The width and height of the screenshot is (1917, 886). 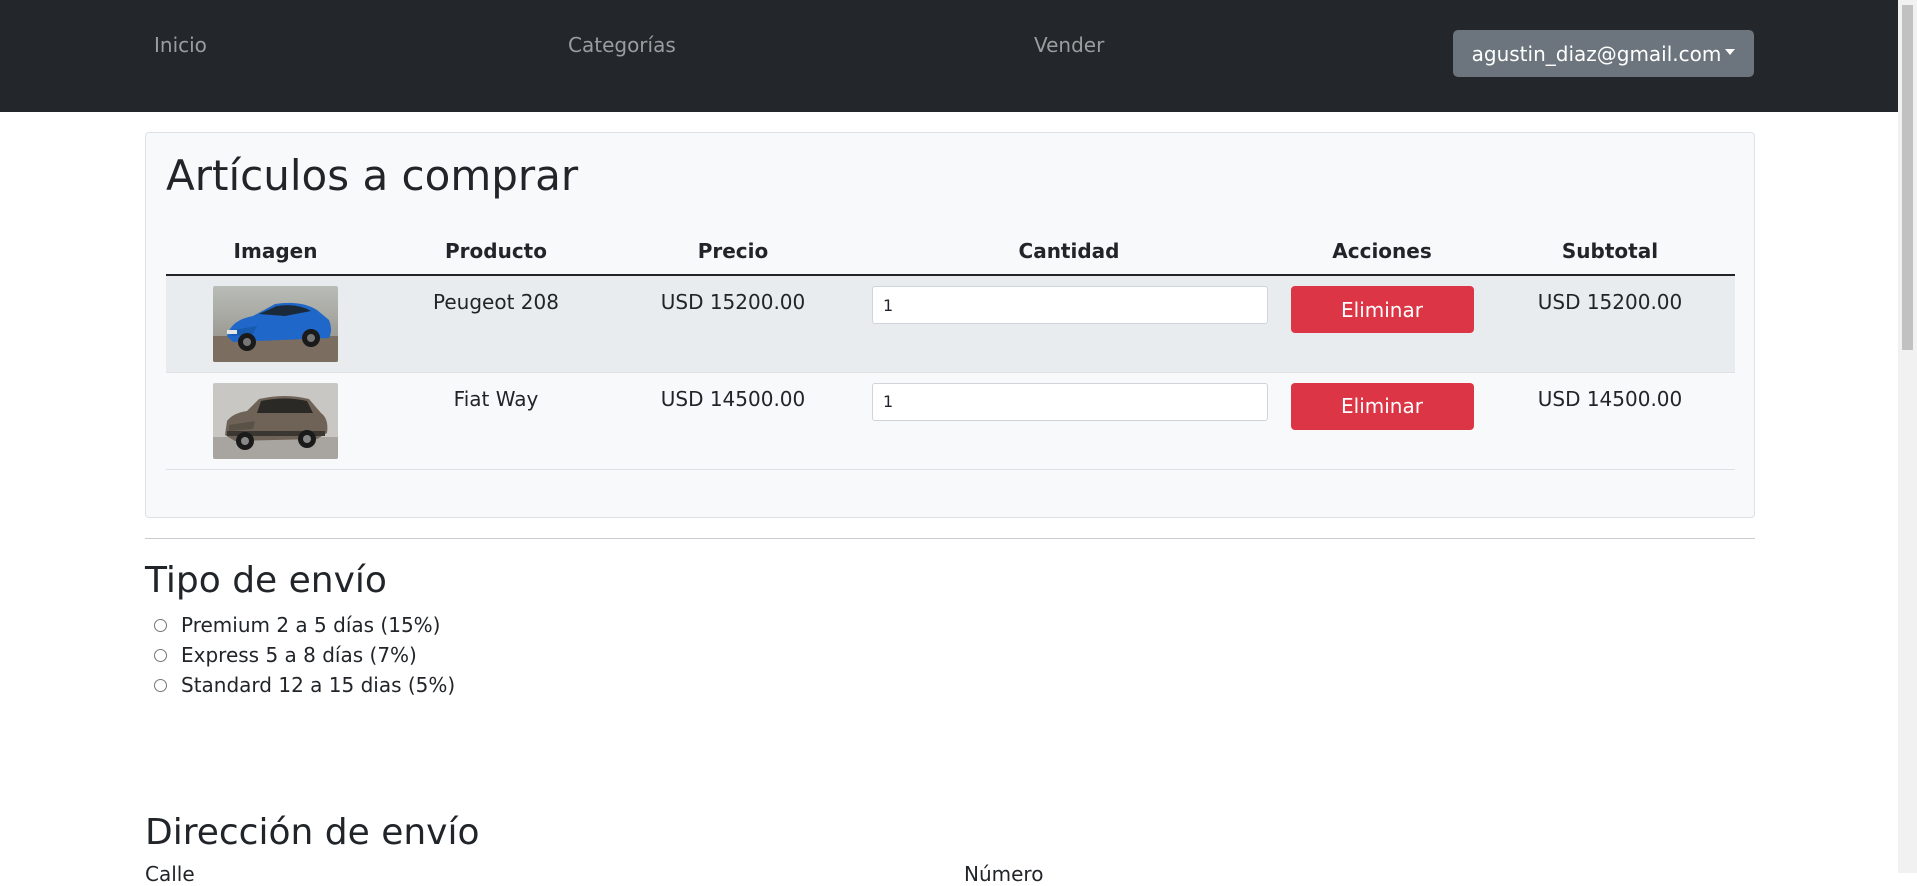 I want to click on user-dropdown-button: agustin_diaz@gmail.com, so click(x=1603, y=53).